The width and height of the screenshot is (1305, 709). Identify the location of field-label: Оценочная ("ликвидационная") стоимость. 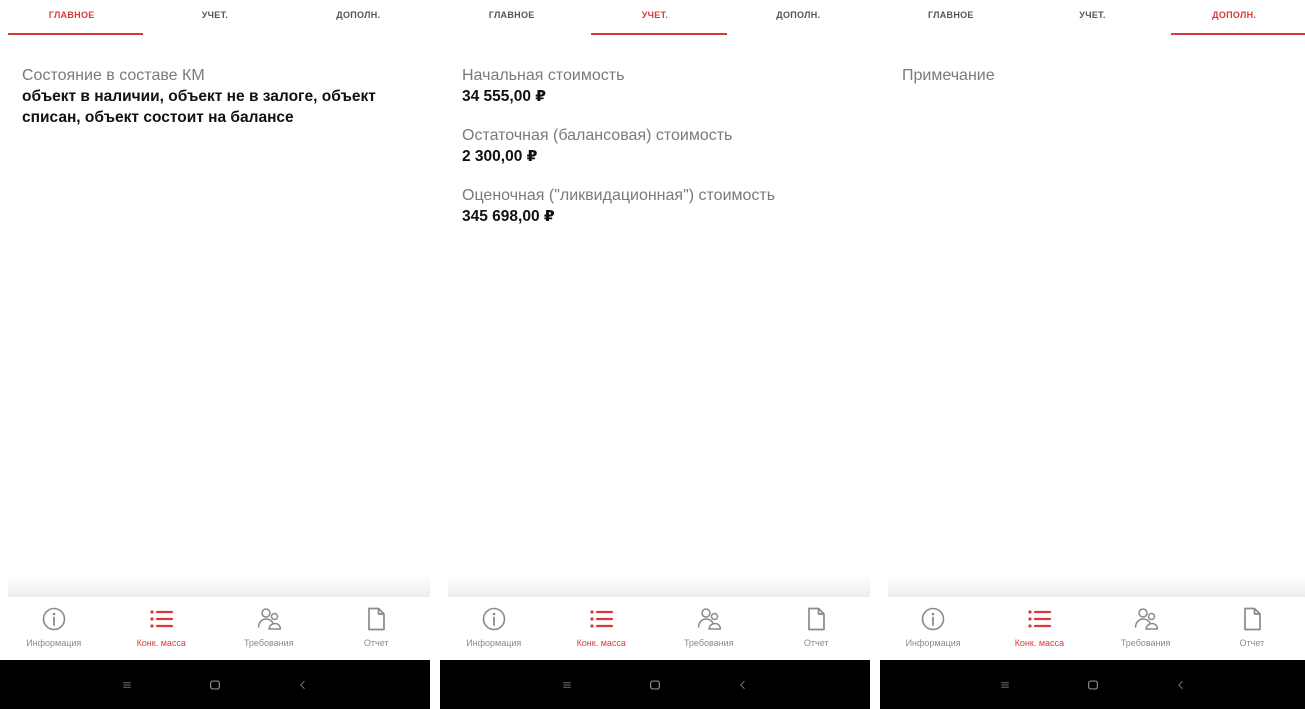
(619, 195).